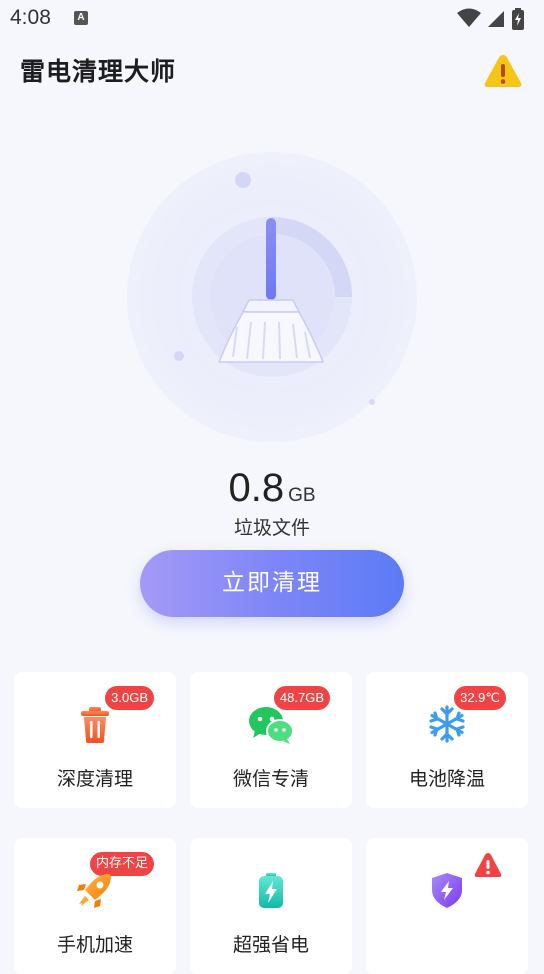  What do you see at coordinates (271, 890) in the screenshot?
I see `battery-icon` at bounding box center [271, 890].